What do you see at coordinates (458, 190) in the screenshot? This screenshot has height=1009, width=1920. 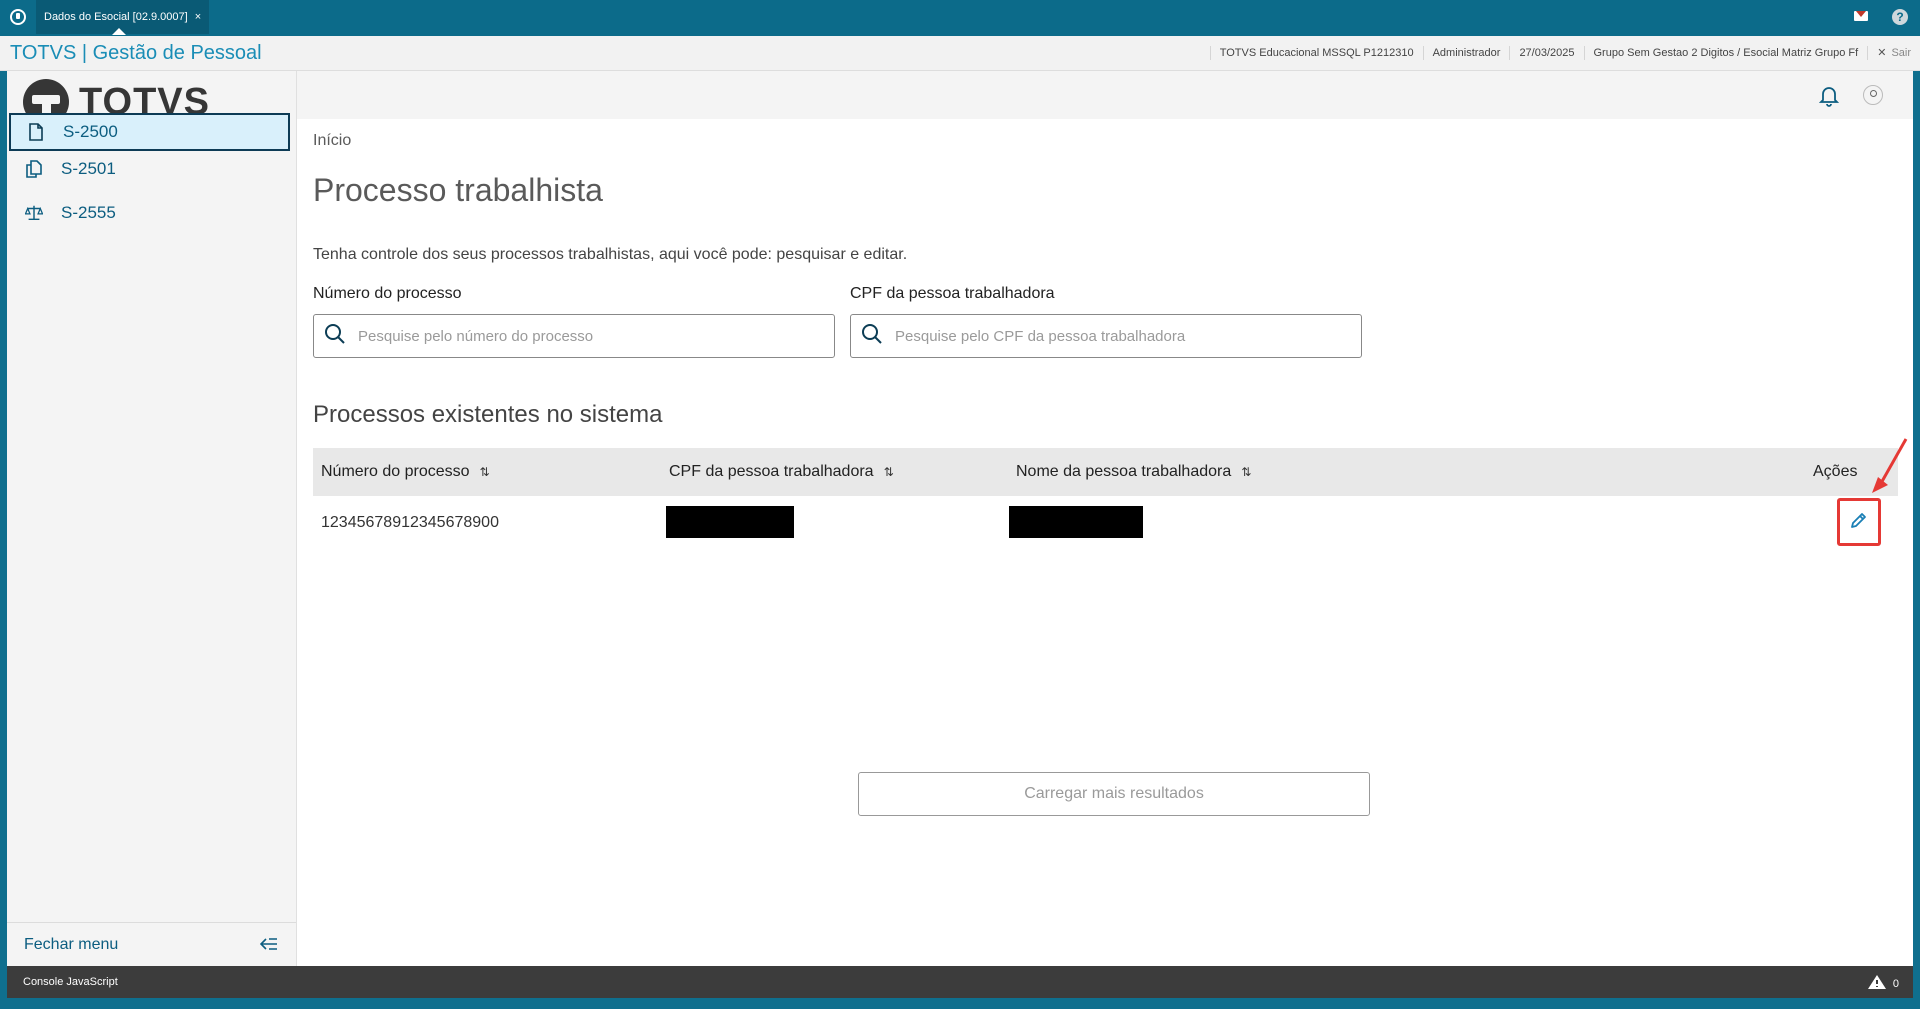 I see `page-title: Processo trabalhista` at bounding box center [458, 190].